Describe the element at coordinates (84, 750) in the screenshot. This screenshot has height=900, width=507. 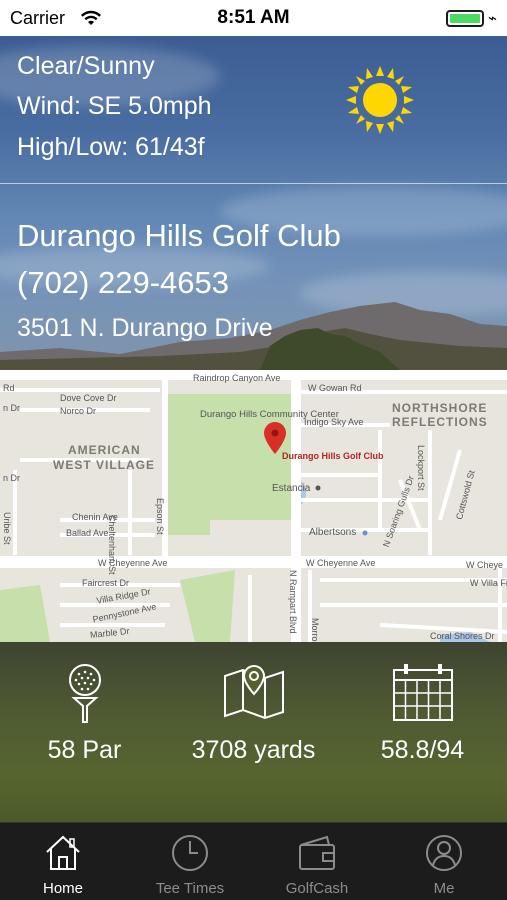
I see `stat-par-value: 58 Par` at that location.